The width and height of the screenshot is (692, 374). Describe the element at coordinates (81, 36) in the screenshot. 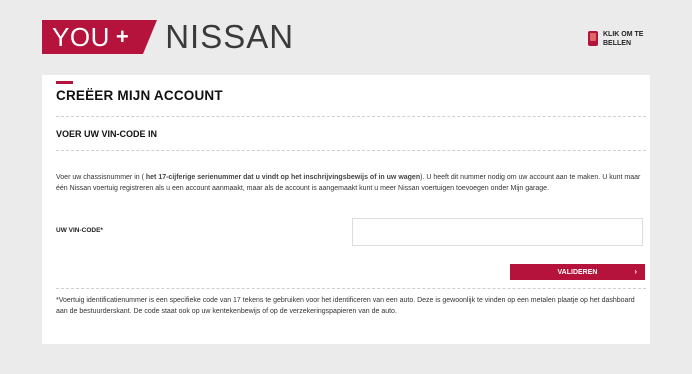

I see `logo-you-text: YOU` at that location.